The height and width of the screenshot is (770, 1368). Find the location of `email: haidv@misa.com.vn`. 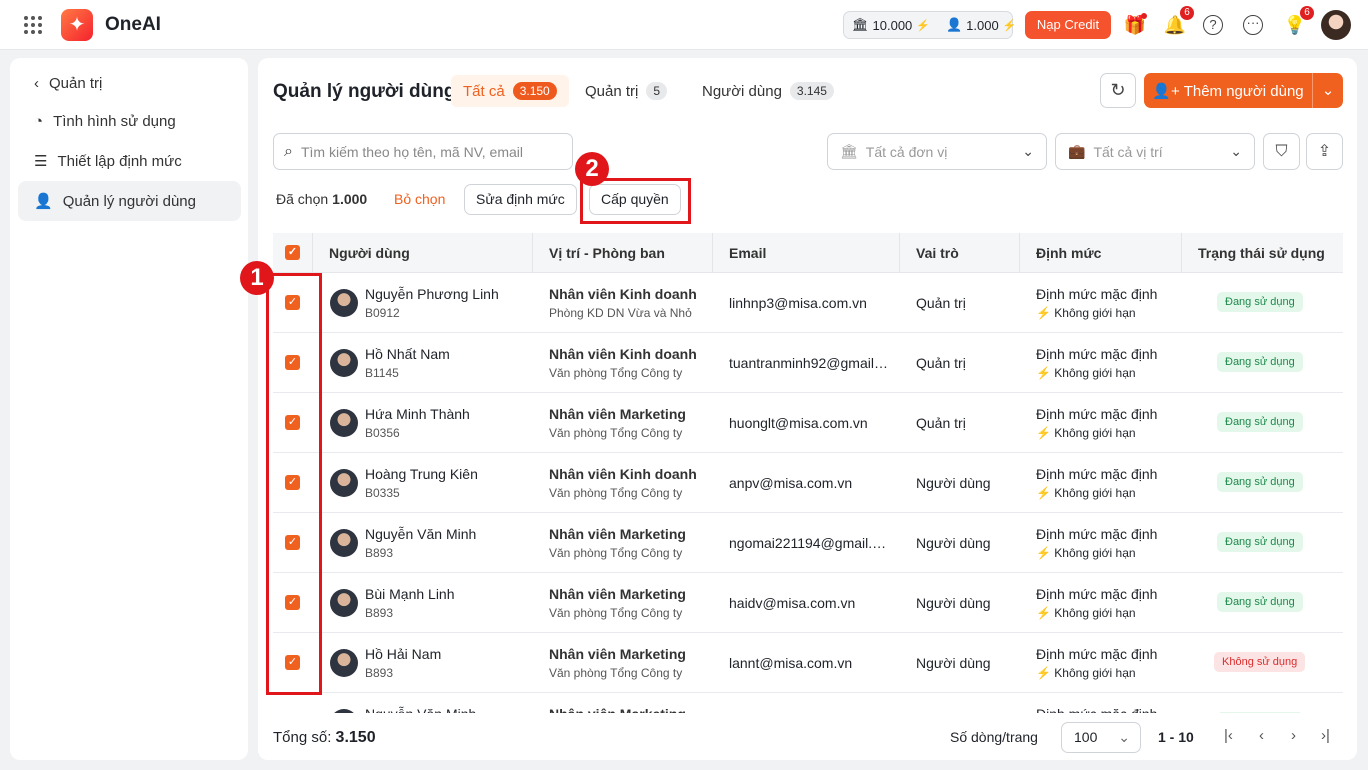

email: haidv@misa.com.vn is located at coordinates (792, 603).